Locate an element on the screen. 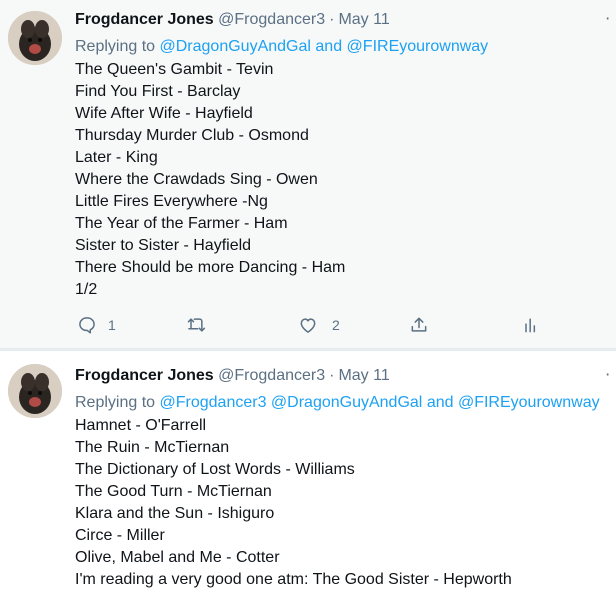 The height and width of the screenshot is (595, 616). tweet-line: The Queen's Gambit - Tevin is located at coordinates (174, 69).